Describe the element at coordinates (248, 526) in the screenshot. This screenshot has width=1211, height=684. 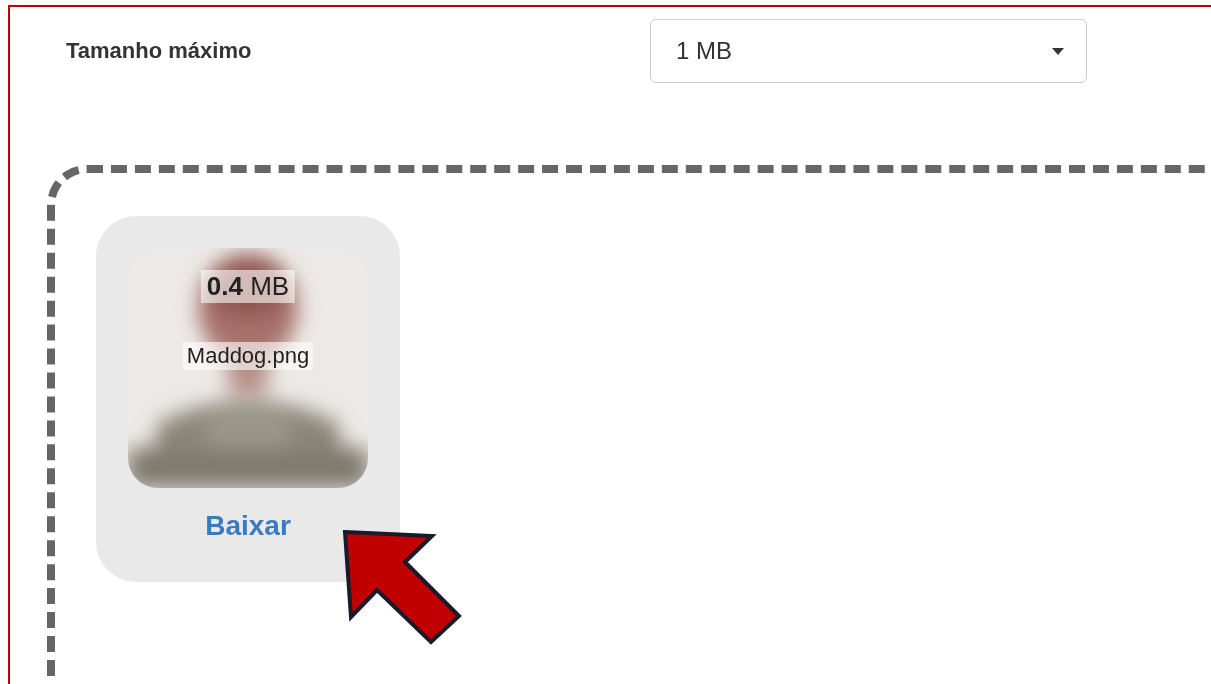
I see `download-link: Baixar` at that location.